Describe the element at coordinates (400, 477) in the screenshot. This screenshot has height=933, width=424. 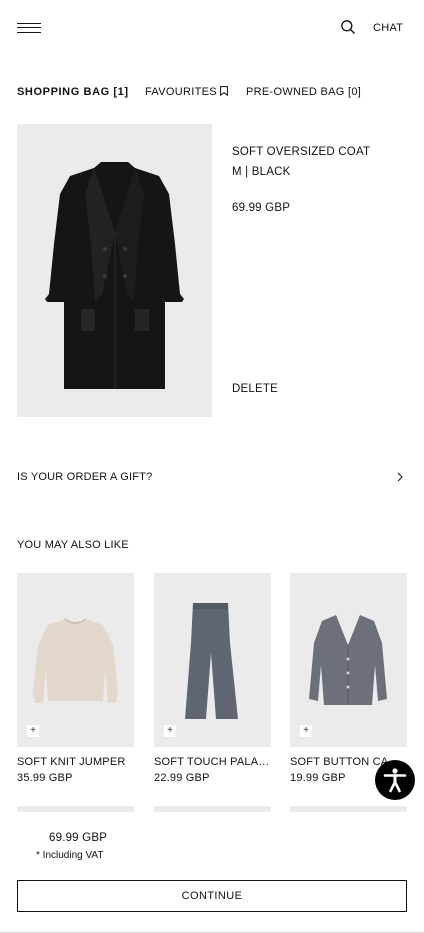
I see `chevron-right-icon` at that location.